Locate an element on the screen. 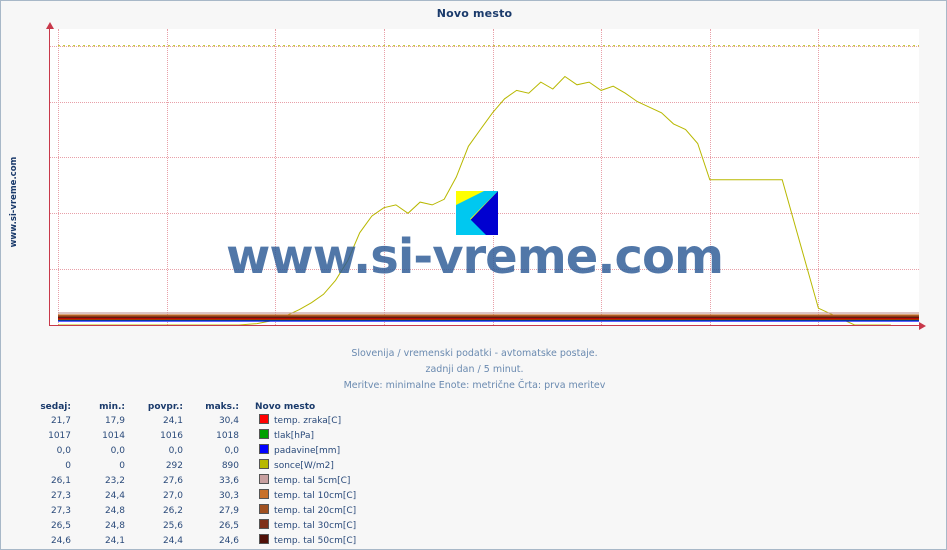  series-label: temp. tal 10cm[C] is located at coordinates (315, 495).